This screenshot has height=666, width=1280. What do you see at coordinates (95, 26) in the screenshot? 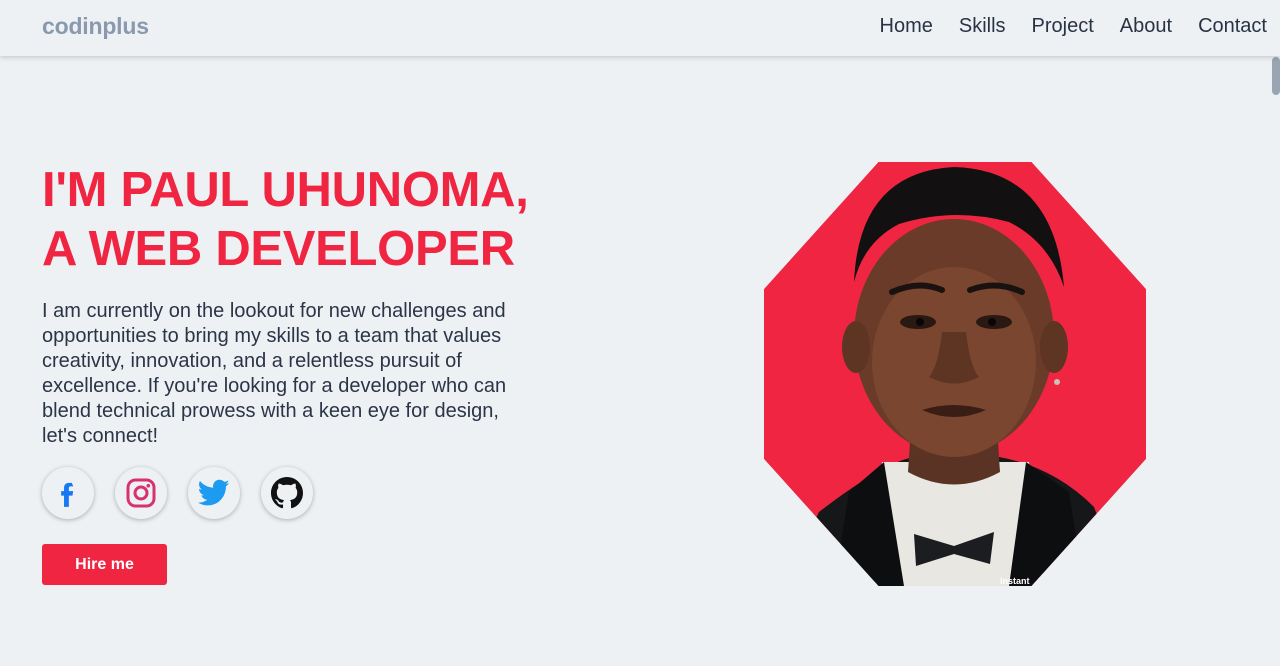
I see `site-logo: codinplus` at bounding box center [95, 26].